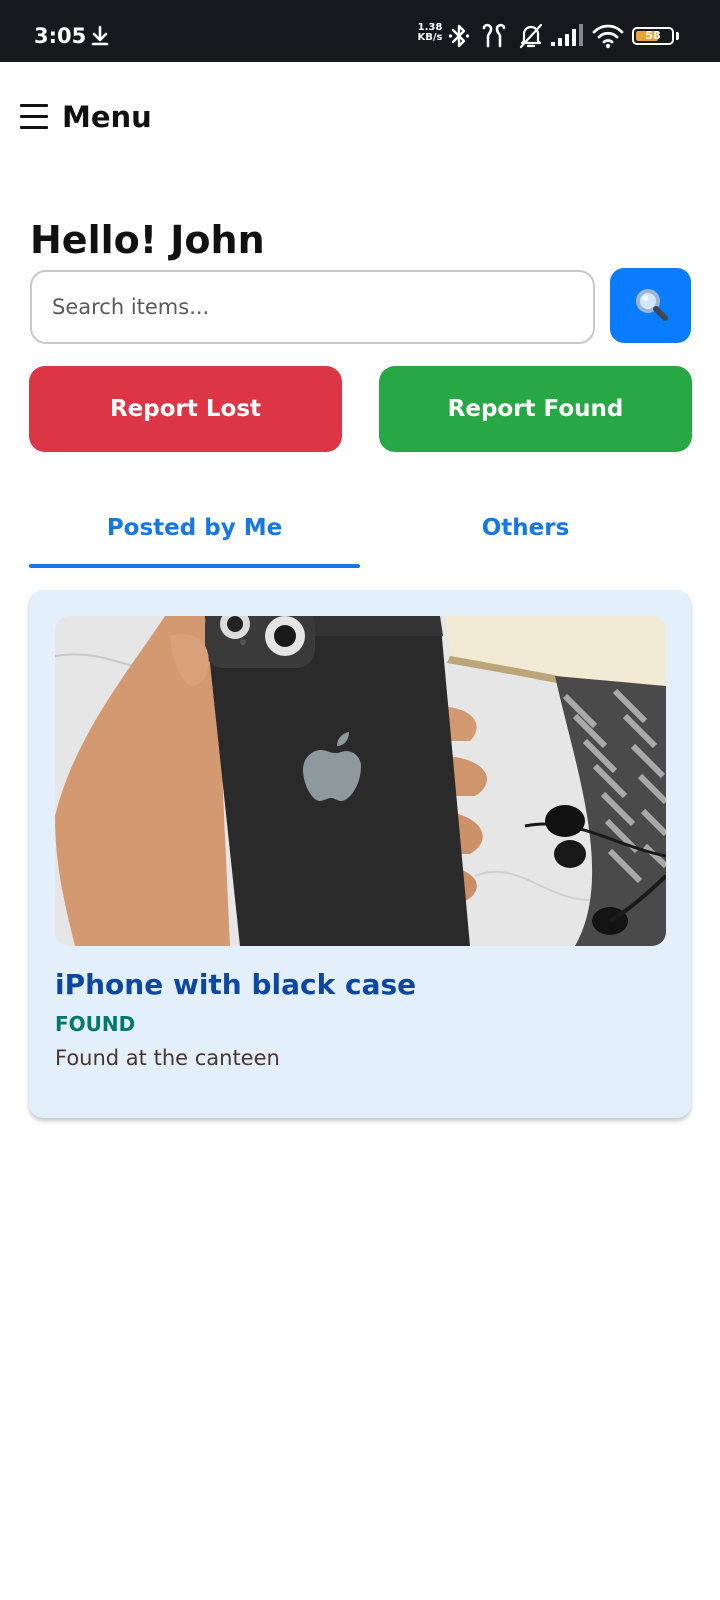 This screenshot has width=720, height=1600. What do you see at coordinates (100, 35) in the screenshot?
I see `download-icon` at bounding box center [100, 35].